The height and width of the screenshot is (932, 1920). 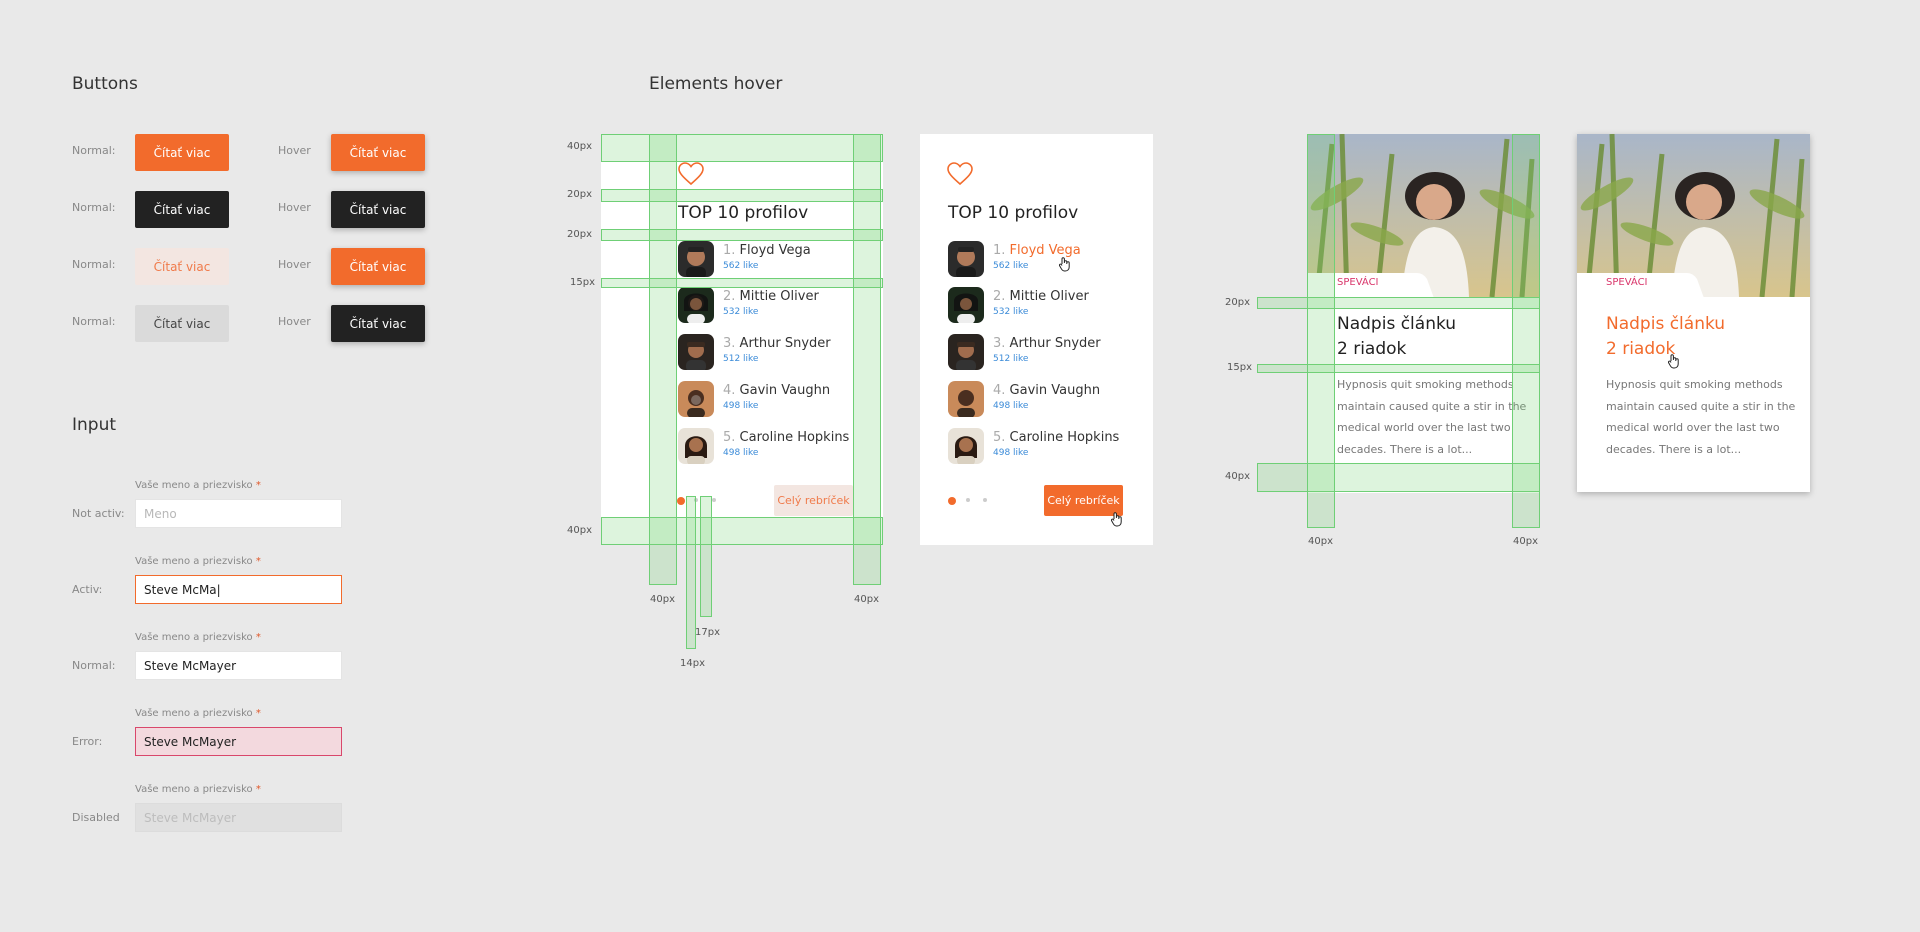 I want to click on read-more-button-grey-normal: Čítať viac, so click(x=182, y=323).